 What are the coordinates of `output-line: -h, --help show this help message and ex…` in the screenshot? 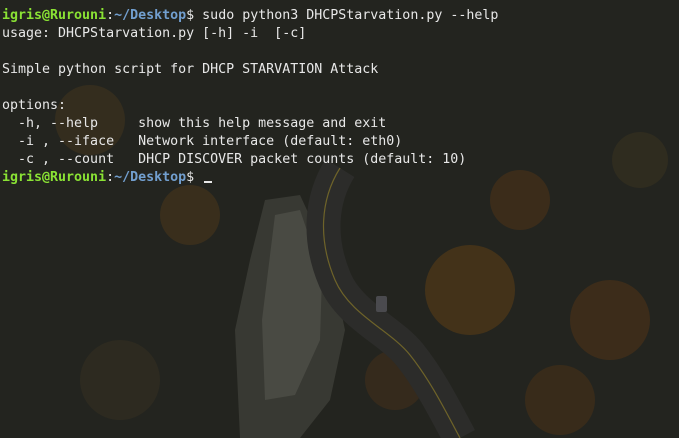 It's located at (194, 123).